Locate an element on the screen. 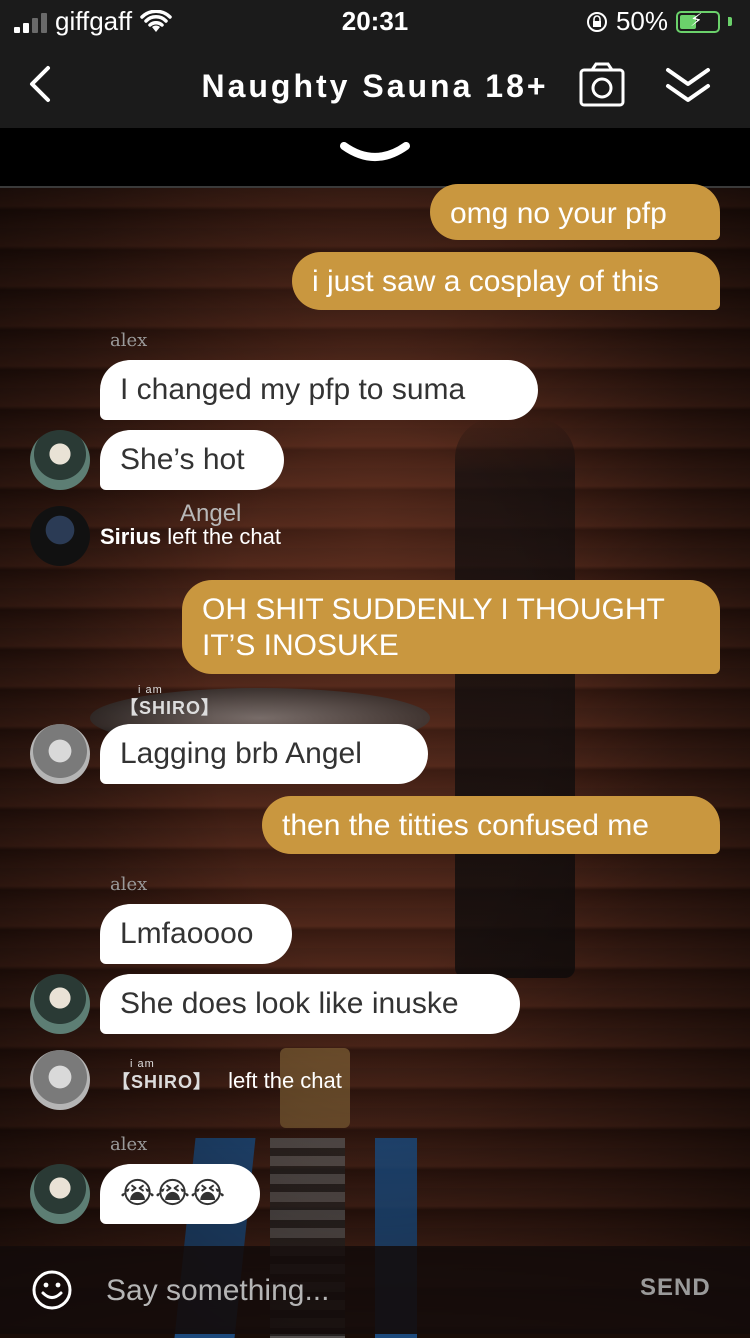 The image size is (750, 1338). outgoing-message: OH SHIT SUDDENLY I THOUGHT IT’S INOSUKE is located at coordinates (451, 627).